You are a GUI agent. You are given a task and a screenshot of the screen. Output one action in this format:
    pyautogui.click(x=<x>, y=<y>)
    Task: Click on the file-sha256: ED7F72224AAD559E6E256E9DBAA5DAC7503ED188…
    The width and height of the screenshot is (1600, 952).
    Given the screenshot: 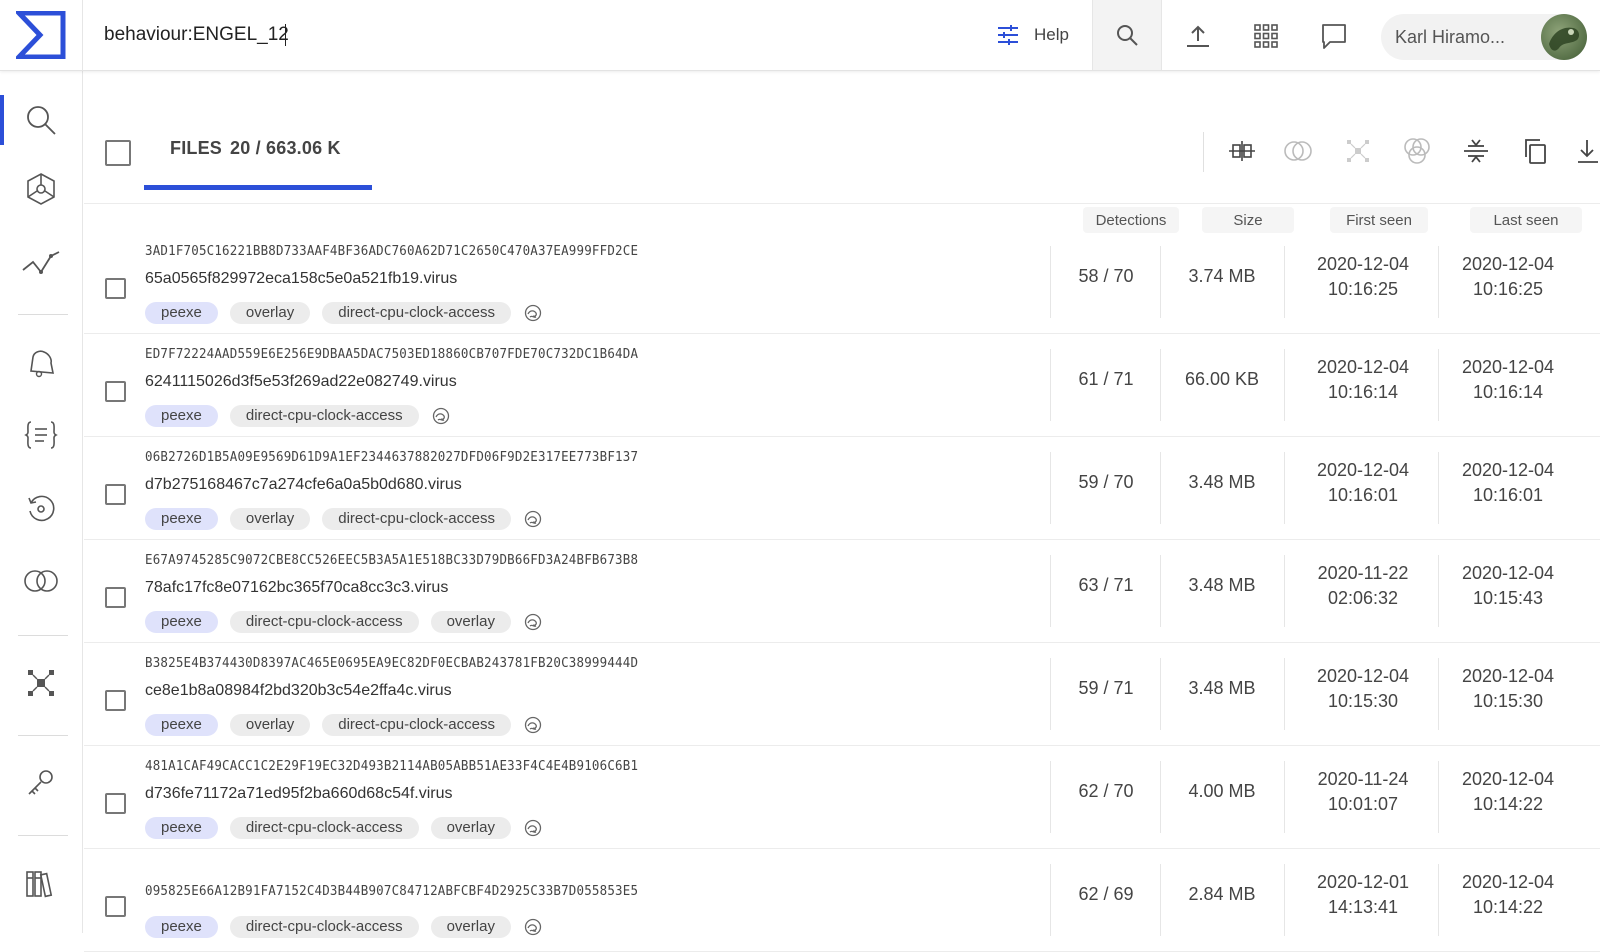 What is the action you would take?
    pyautogui.click(x=391, y=354)
    